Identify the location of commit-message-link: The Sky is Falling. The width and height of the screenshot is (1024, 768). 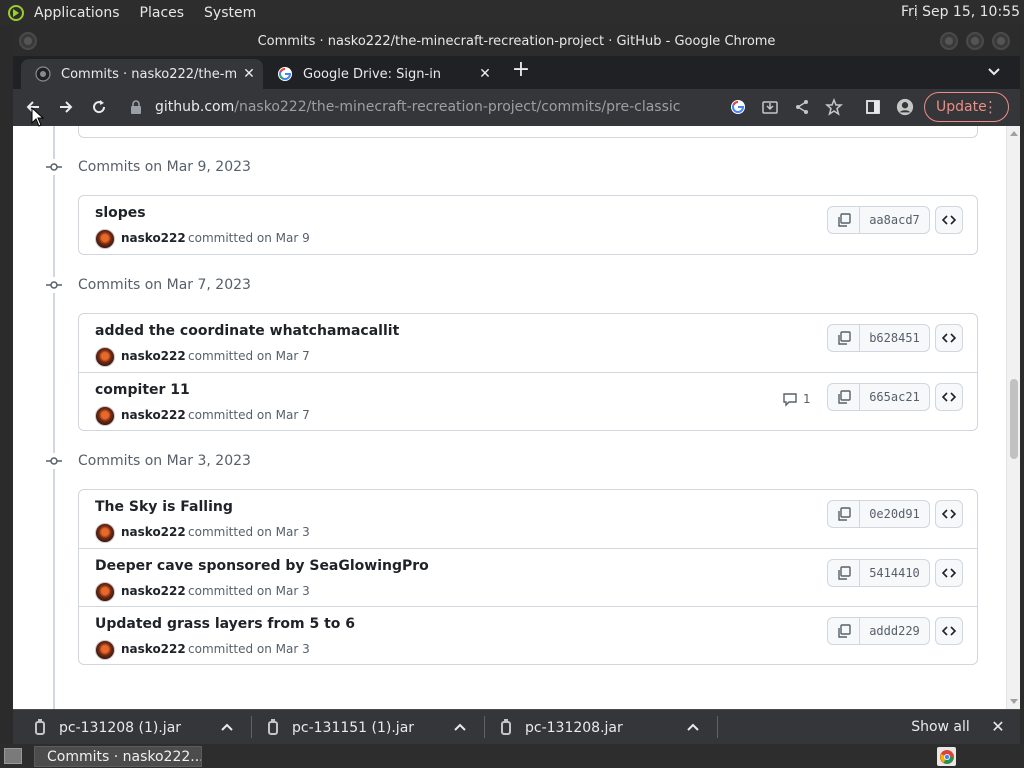
(164, 507).